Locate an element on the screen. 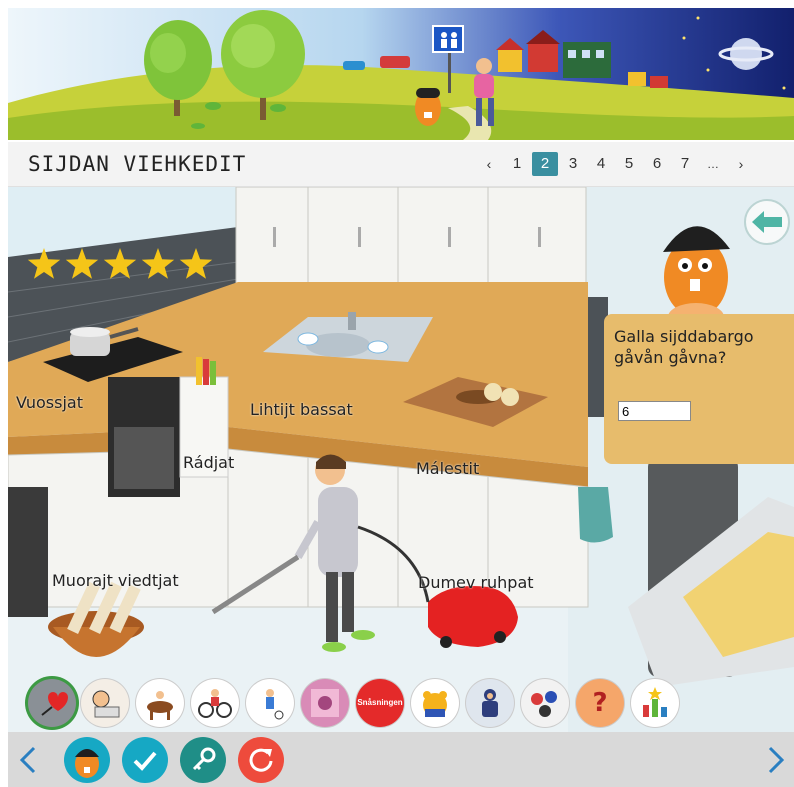 Image resolution: width=794 pixels, height=787 pixels. pagination-next: › is located at coordinates (741, 164).